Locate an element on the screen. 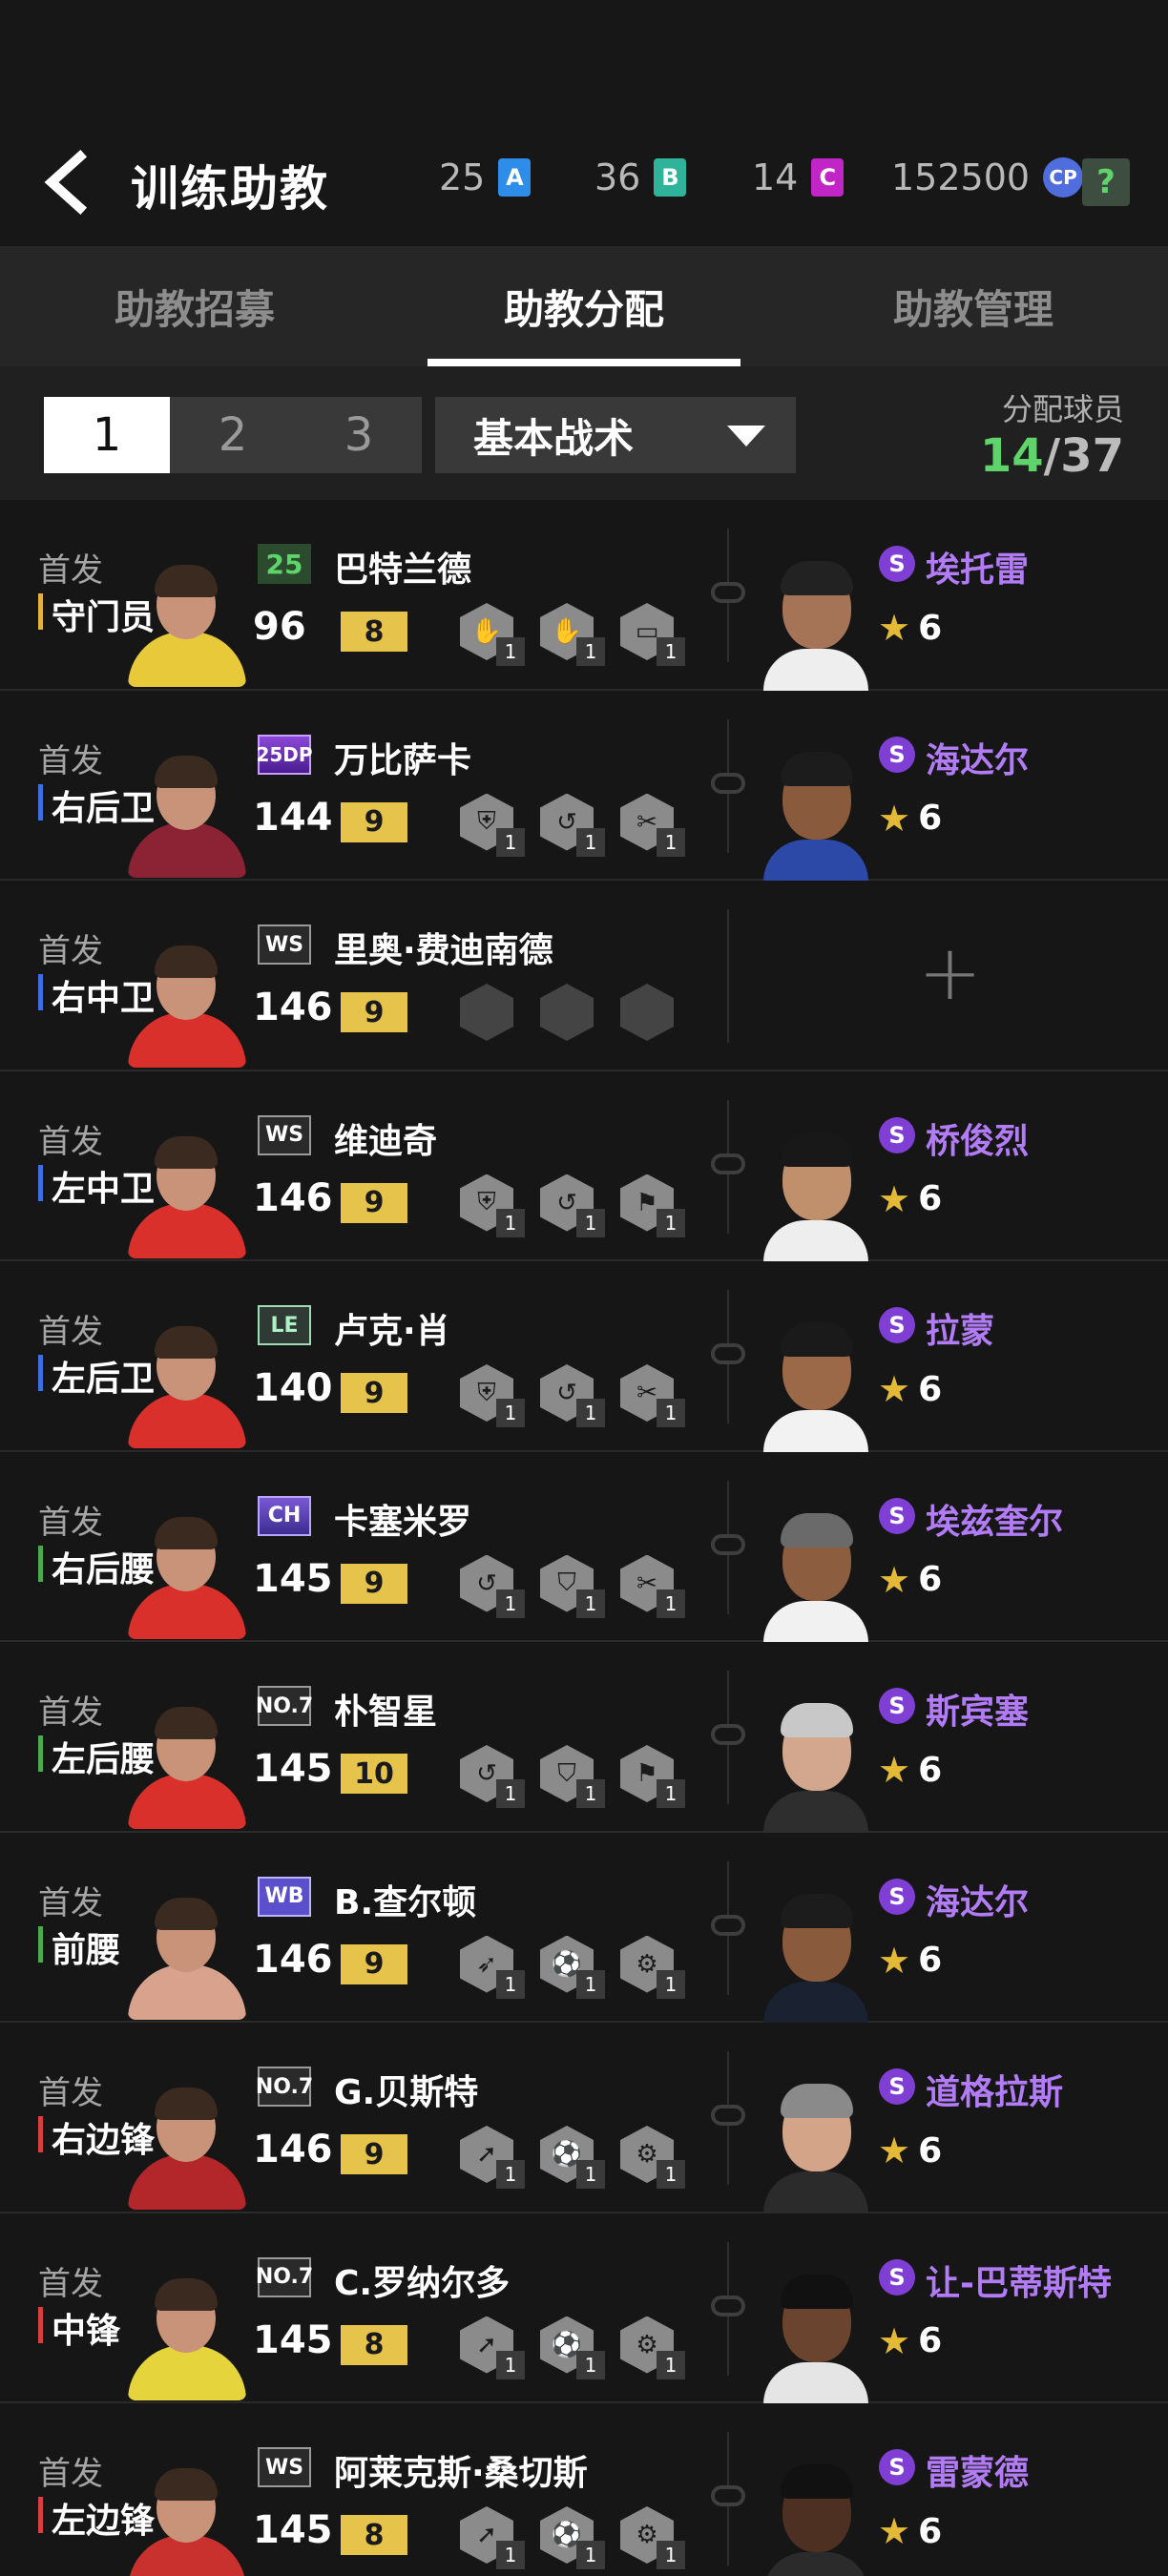 Image resolution: width=1168 pixels, height=2576 pixels. coach-name: 斯宾塞 is located at coordinates (977, 1709).